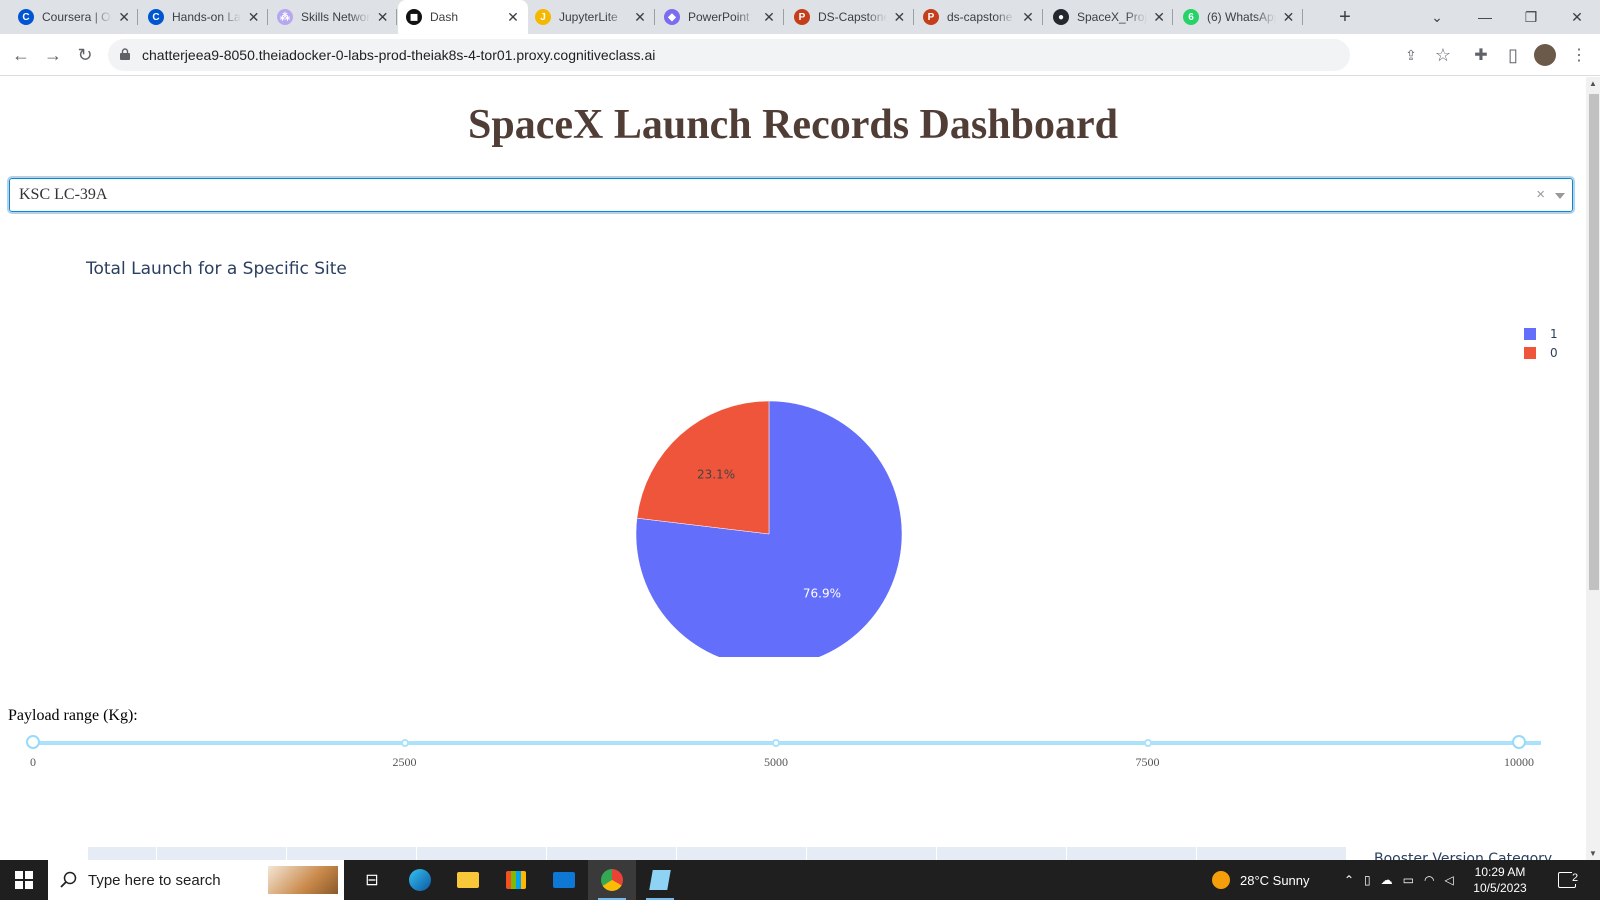 This screenshot has height=900, width=1600. What do you see at coordinates (1500, 880) in the screenshot?
I see `clock: 10:29 AM 10/5/2023` at bounding box center [1500, 880].